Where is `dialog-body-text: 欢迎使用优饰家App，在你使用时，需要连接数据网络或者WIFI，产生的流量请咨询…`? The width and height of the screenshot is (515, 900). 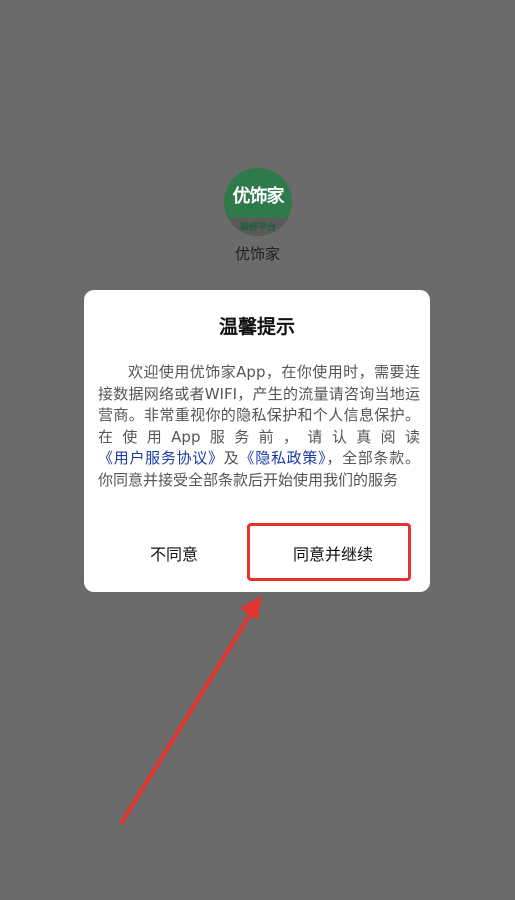 dialog-body-text: 欢迎使用优饰家App，在你使用时，需要连接数据网络或者WIFI，产生的流量请咨询… is located at coordinates (259, 404).